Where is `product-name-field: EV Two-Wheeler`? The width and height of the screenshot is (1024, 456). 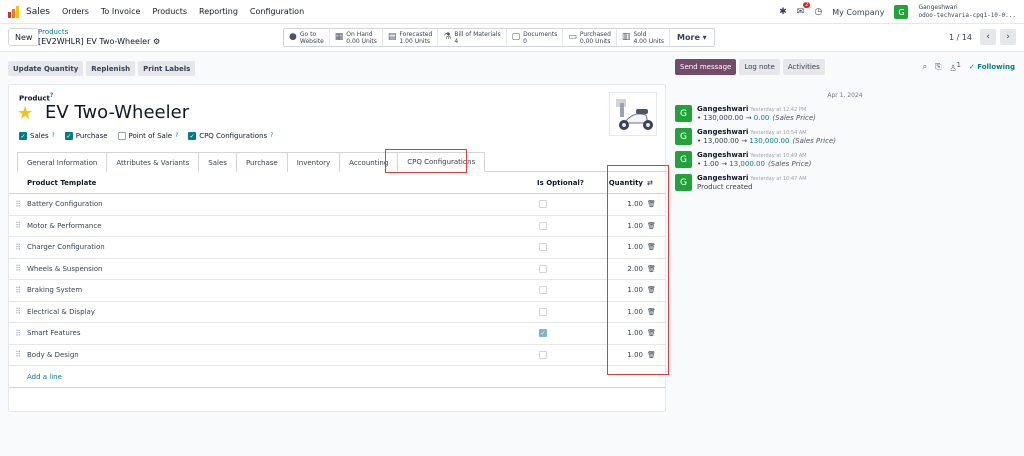 product-name-field: EV Two-Wheeler is located at coordinates (117, 112).